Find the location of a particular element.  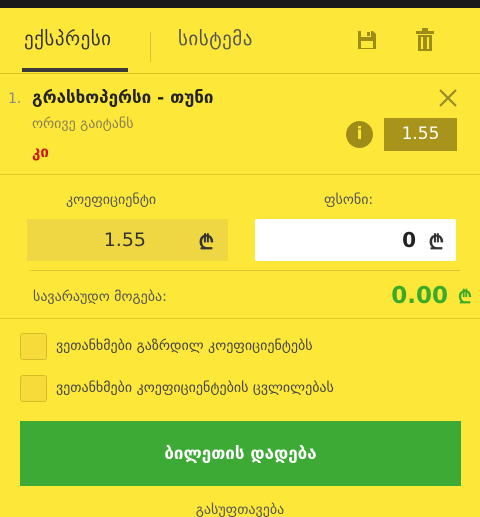

potential-win-value: 0.00 is located at coordinates (419, 296).